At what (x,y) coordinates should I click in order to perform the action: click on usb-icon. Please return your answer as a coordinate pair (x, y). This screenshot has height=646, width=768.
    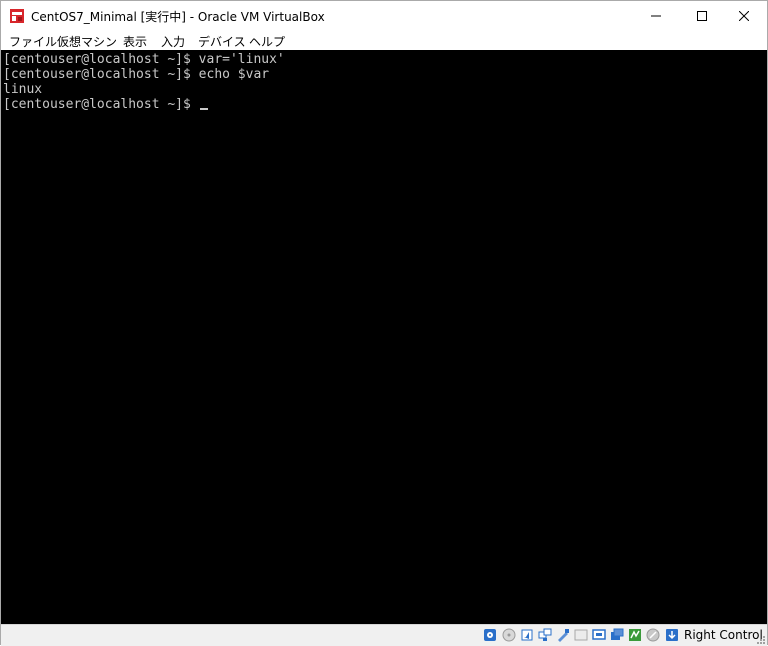
    Looking at the image, I should click on (563, 635).